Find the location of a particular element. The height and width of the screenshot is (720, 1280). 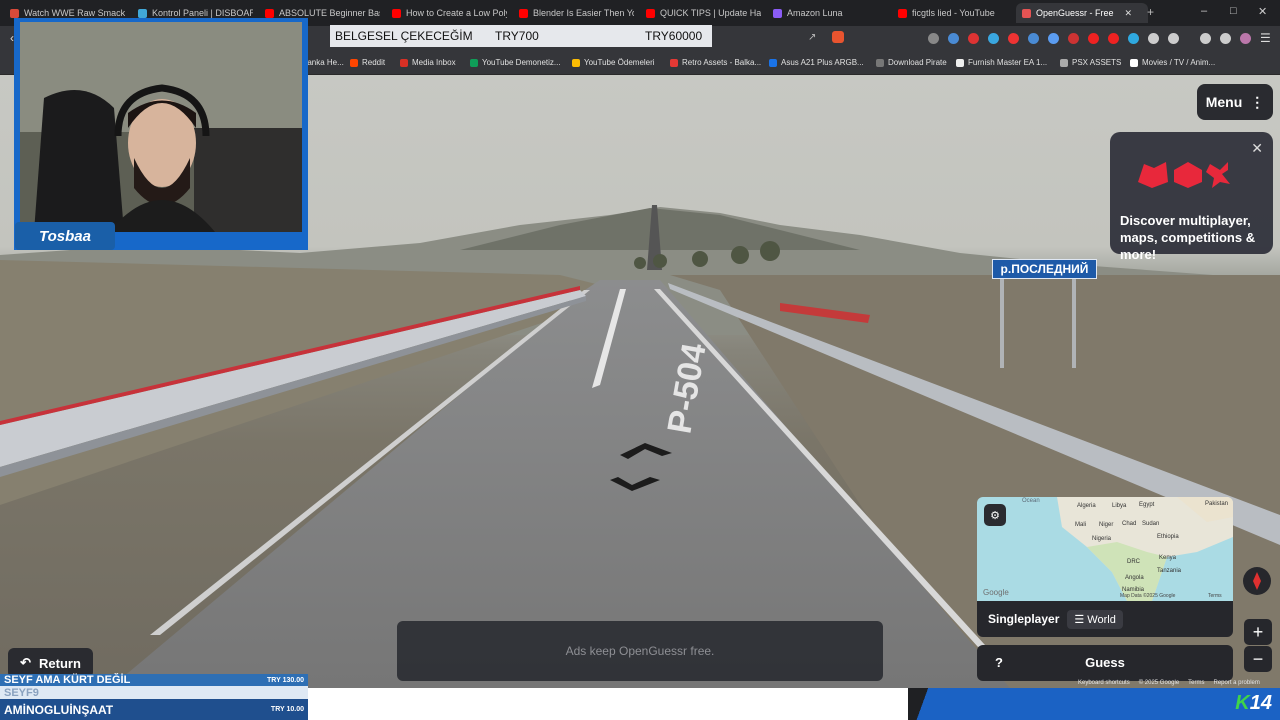

bookmark-item: Media Inbox is located at coordinates (428, 62).